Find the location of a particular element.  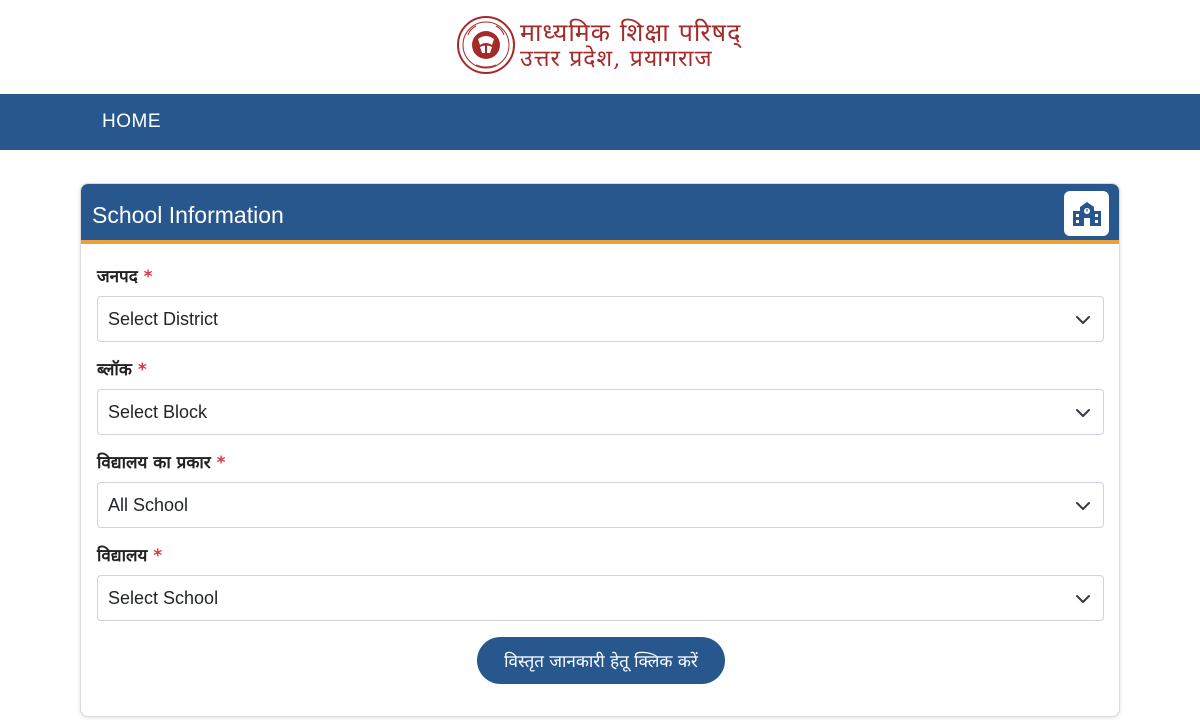

main-navbar: HOME is located at coordinates (600, 122).